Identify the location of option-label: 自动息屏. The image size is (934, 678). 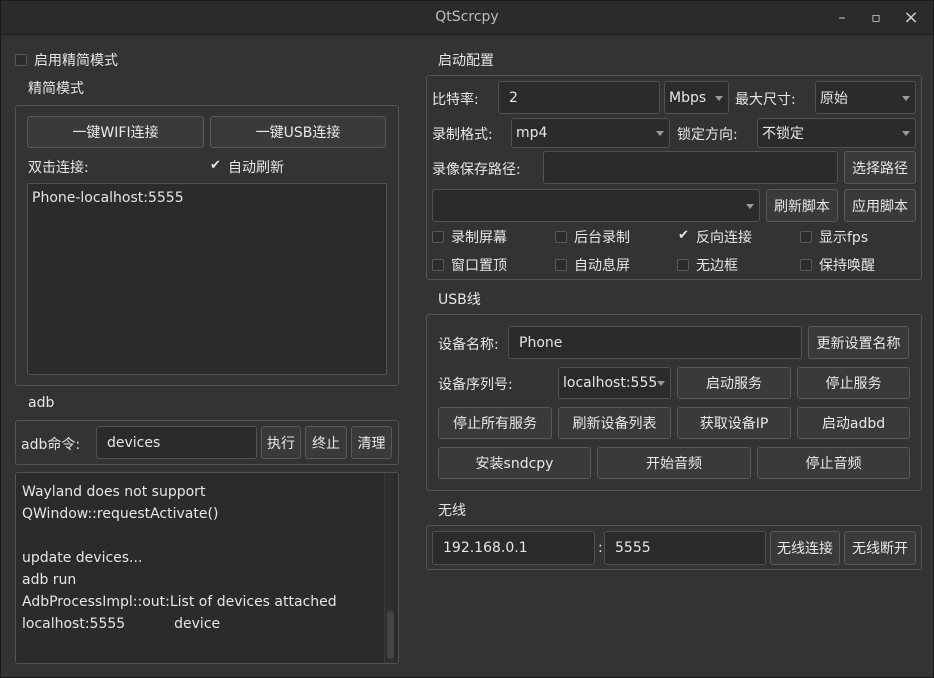
(602, 266).